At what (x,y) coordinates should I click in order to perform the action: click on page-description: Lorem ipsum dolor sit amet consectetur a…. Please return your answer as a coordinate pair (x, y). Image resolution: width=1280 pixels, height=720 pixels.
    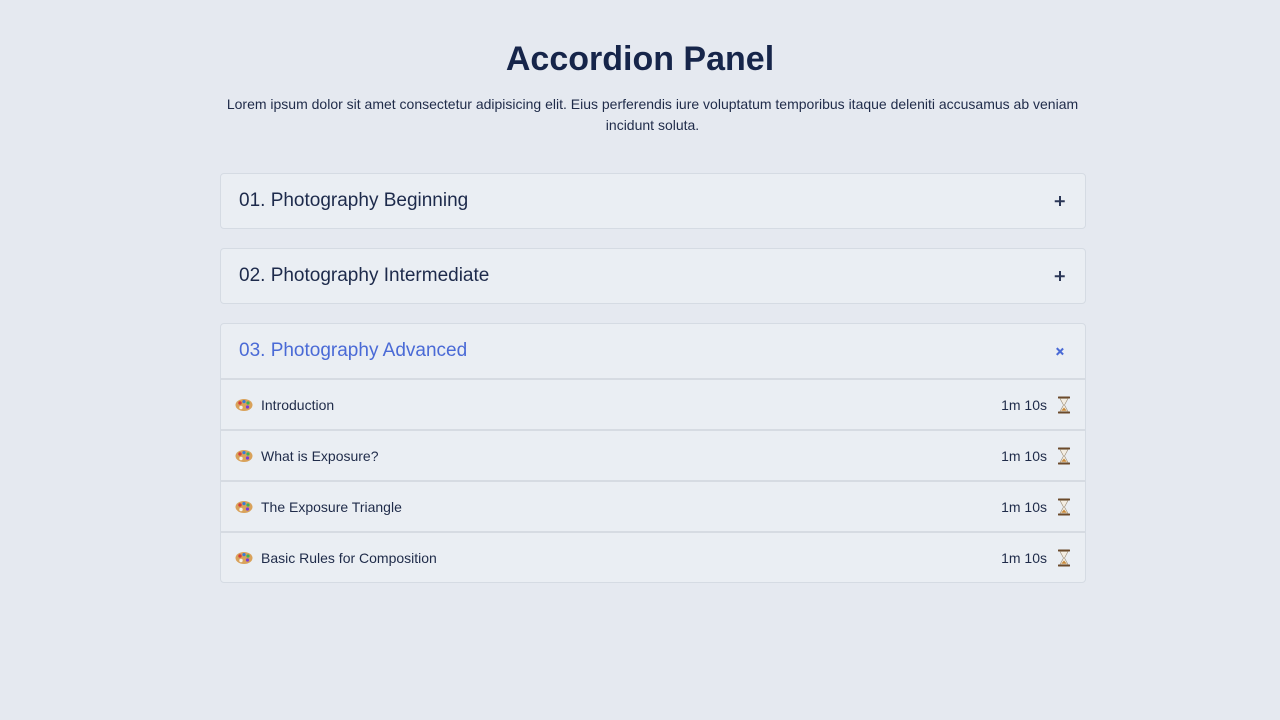
    Looking at the image, I should click on (652, 114).